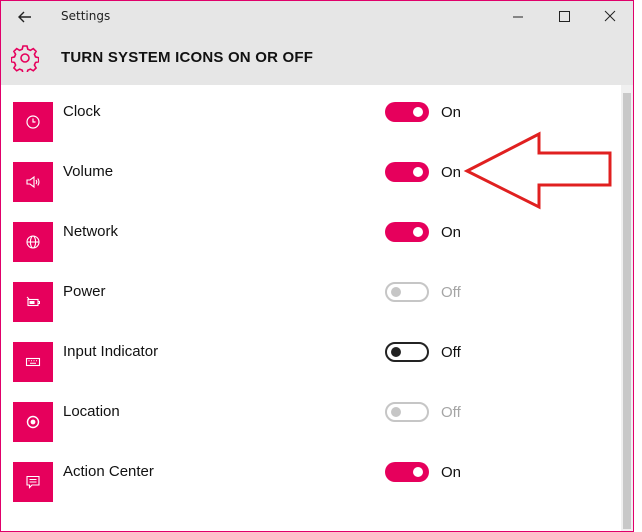 Image resolution: width=642 pixels, height=532 pixels. I want to click on list-item-input-indicator: Input Indicator Off, so click(311, 355).